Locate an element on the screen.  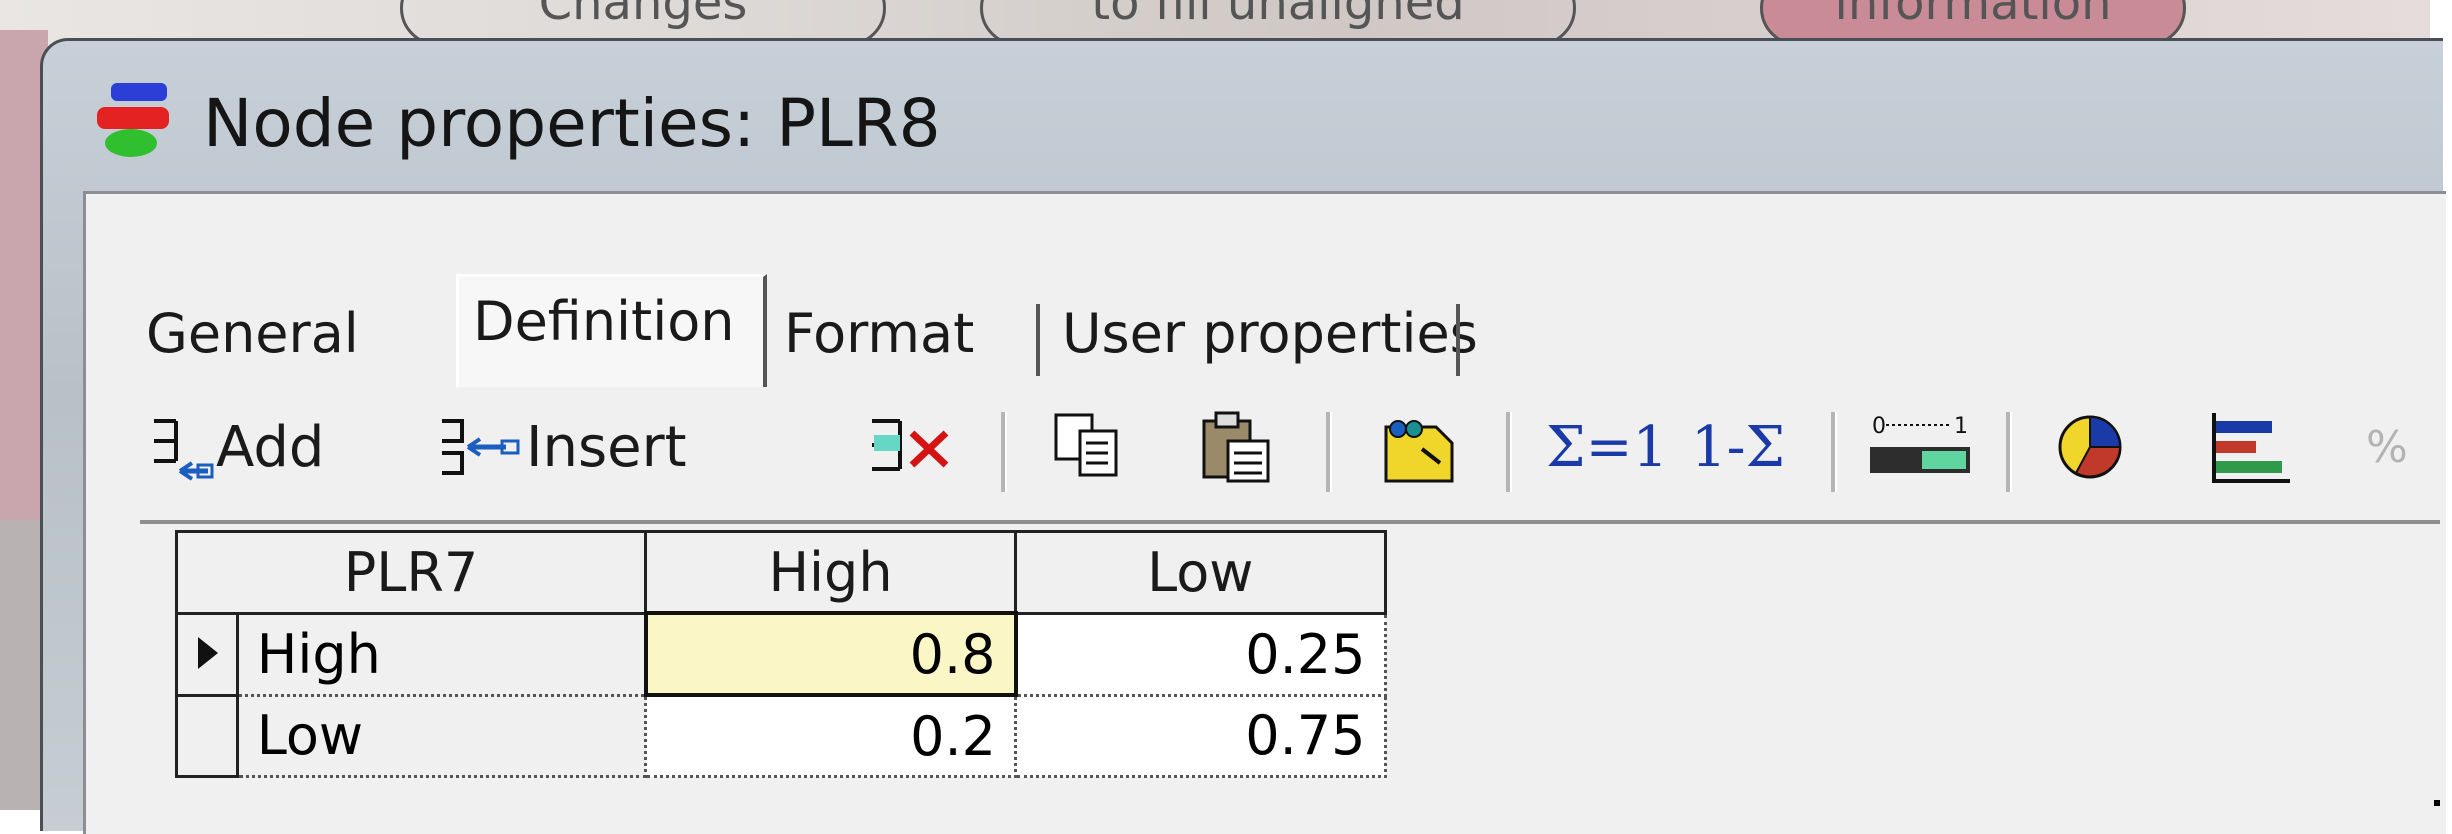
insert-state-icon is located at coordinates (481, 447).